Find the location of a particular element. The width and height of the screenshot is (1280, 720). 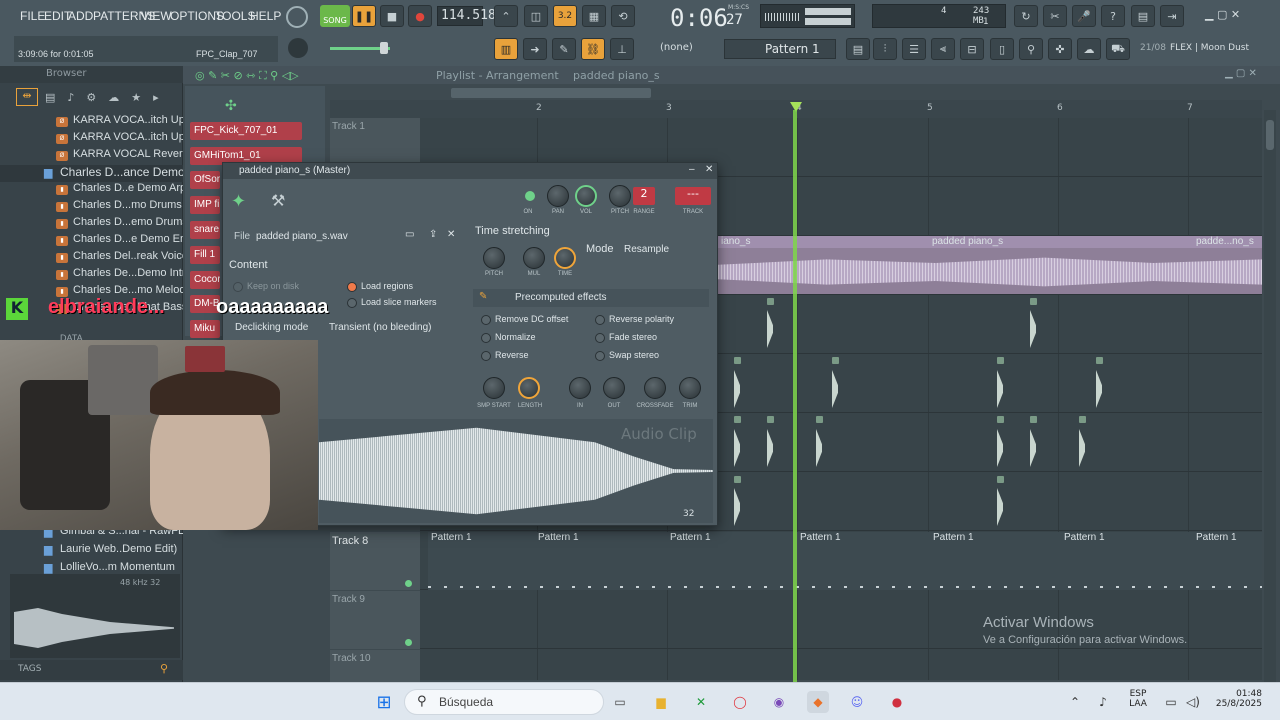

tools-icon: ✂ is located at coordinates (1055, 16).